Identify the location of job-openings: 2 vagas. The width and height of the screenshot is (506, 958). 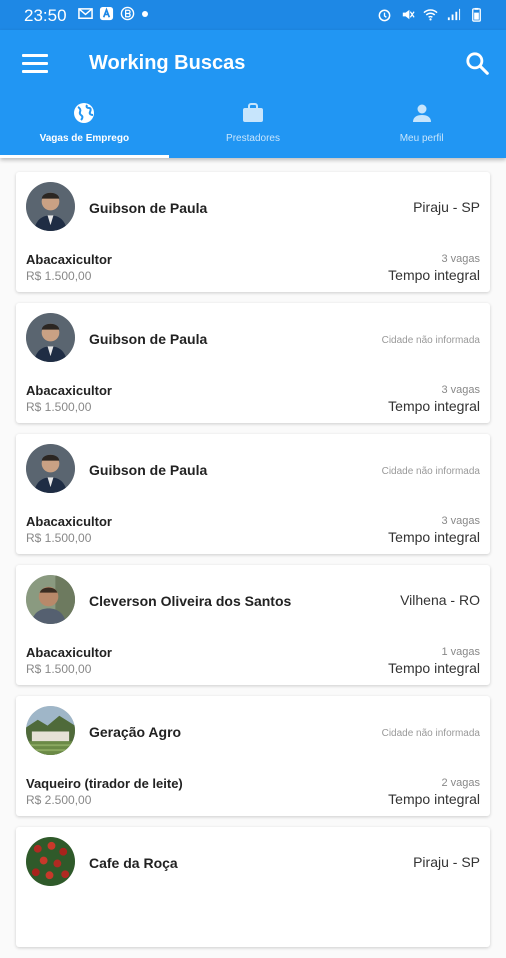
(460, 783).